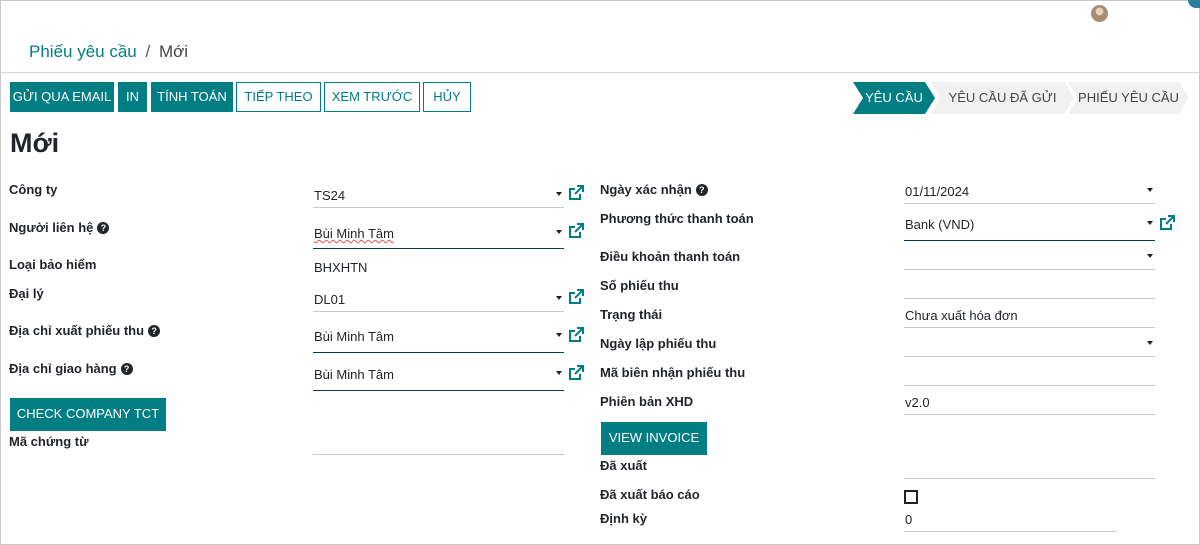  What do you see at coordinates (88, 414) in the screenshot?
I see `check-company-tct-button: CHECK COMPANY TCT` at bounding box center [88, 414].